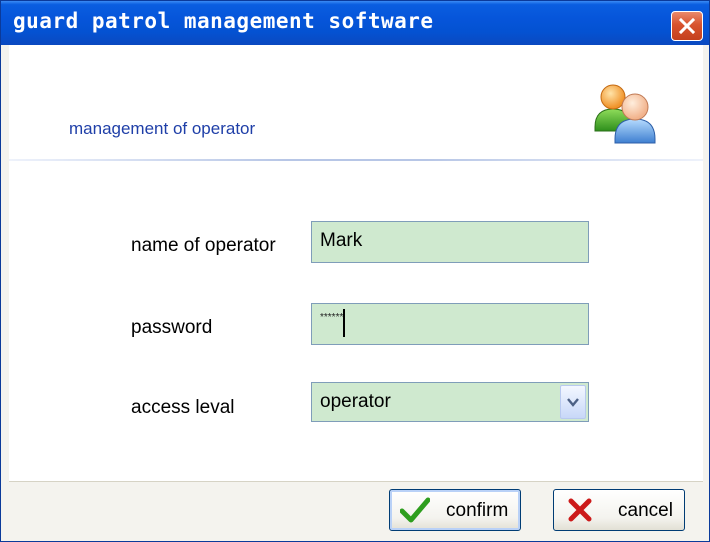 This screenshot has height=542, width=710. Describe the element at coordinates (645, 510) in the screenshot. I see `cancel-label: cancel` at that location.